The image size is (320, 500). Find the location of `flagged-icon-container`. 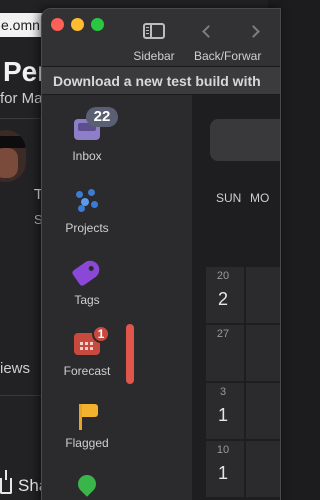

flagged-icon-container is located at coordinates (87, 415).